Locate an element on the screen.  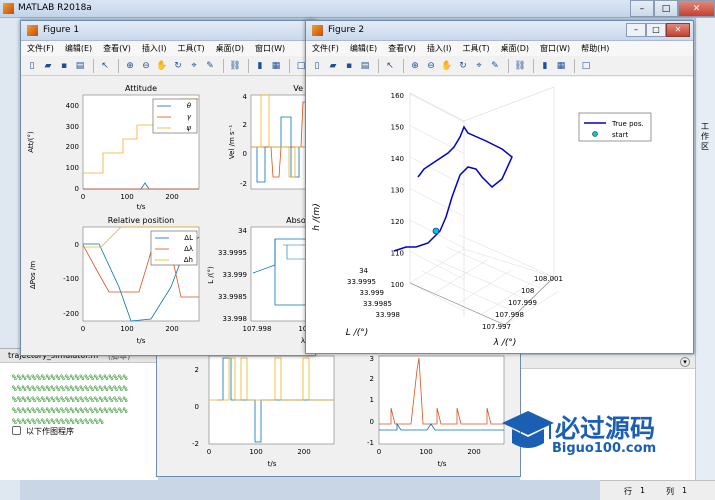
tick-label: 4 is located at coordinates (245, 97).